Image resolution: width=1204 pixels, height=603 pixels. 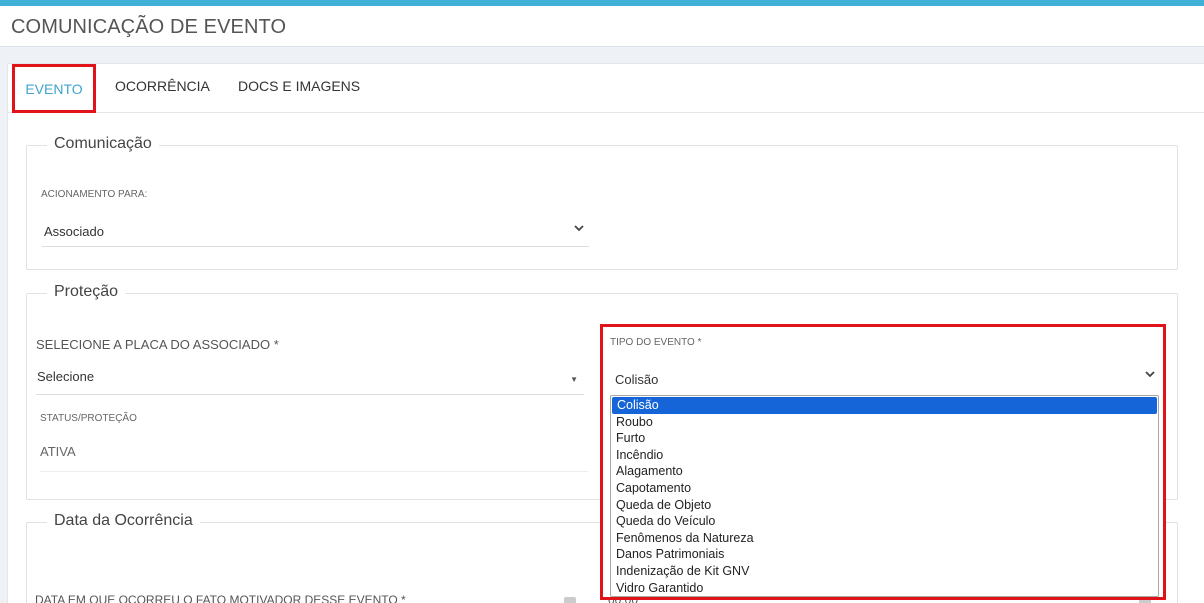 I want to click on tipo-evento-value: Colisão, so click(x=637, y=379).